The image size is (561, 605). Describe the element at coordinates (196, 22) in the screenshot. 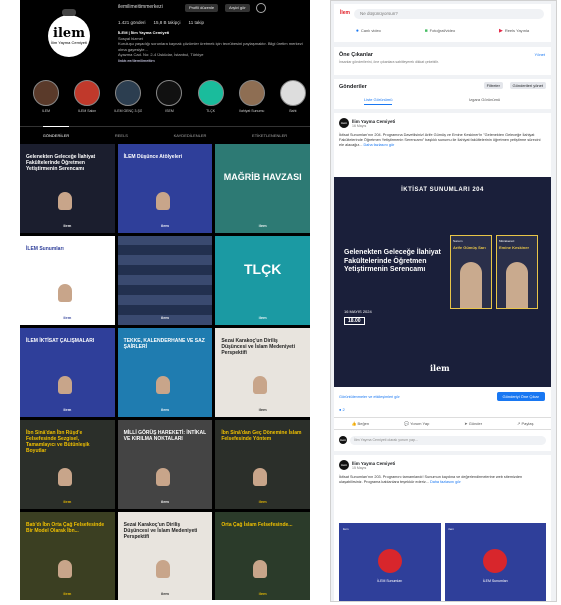

I see `following-count: 11 takip` at that location.